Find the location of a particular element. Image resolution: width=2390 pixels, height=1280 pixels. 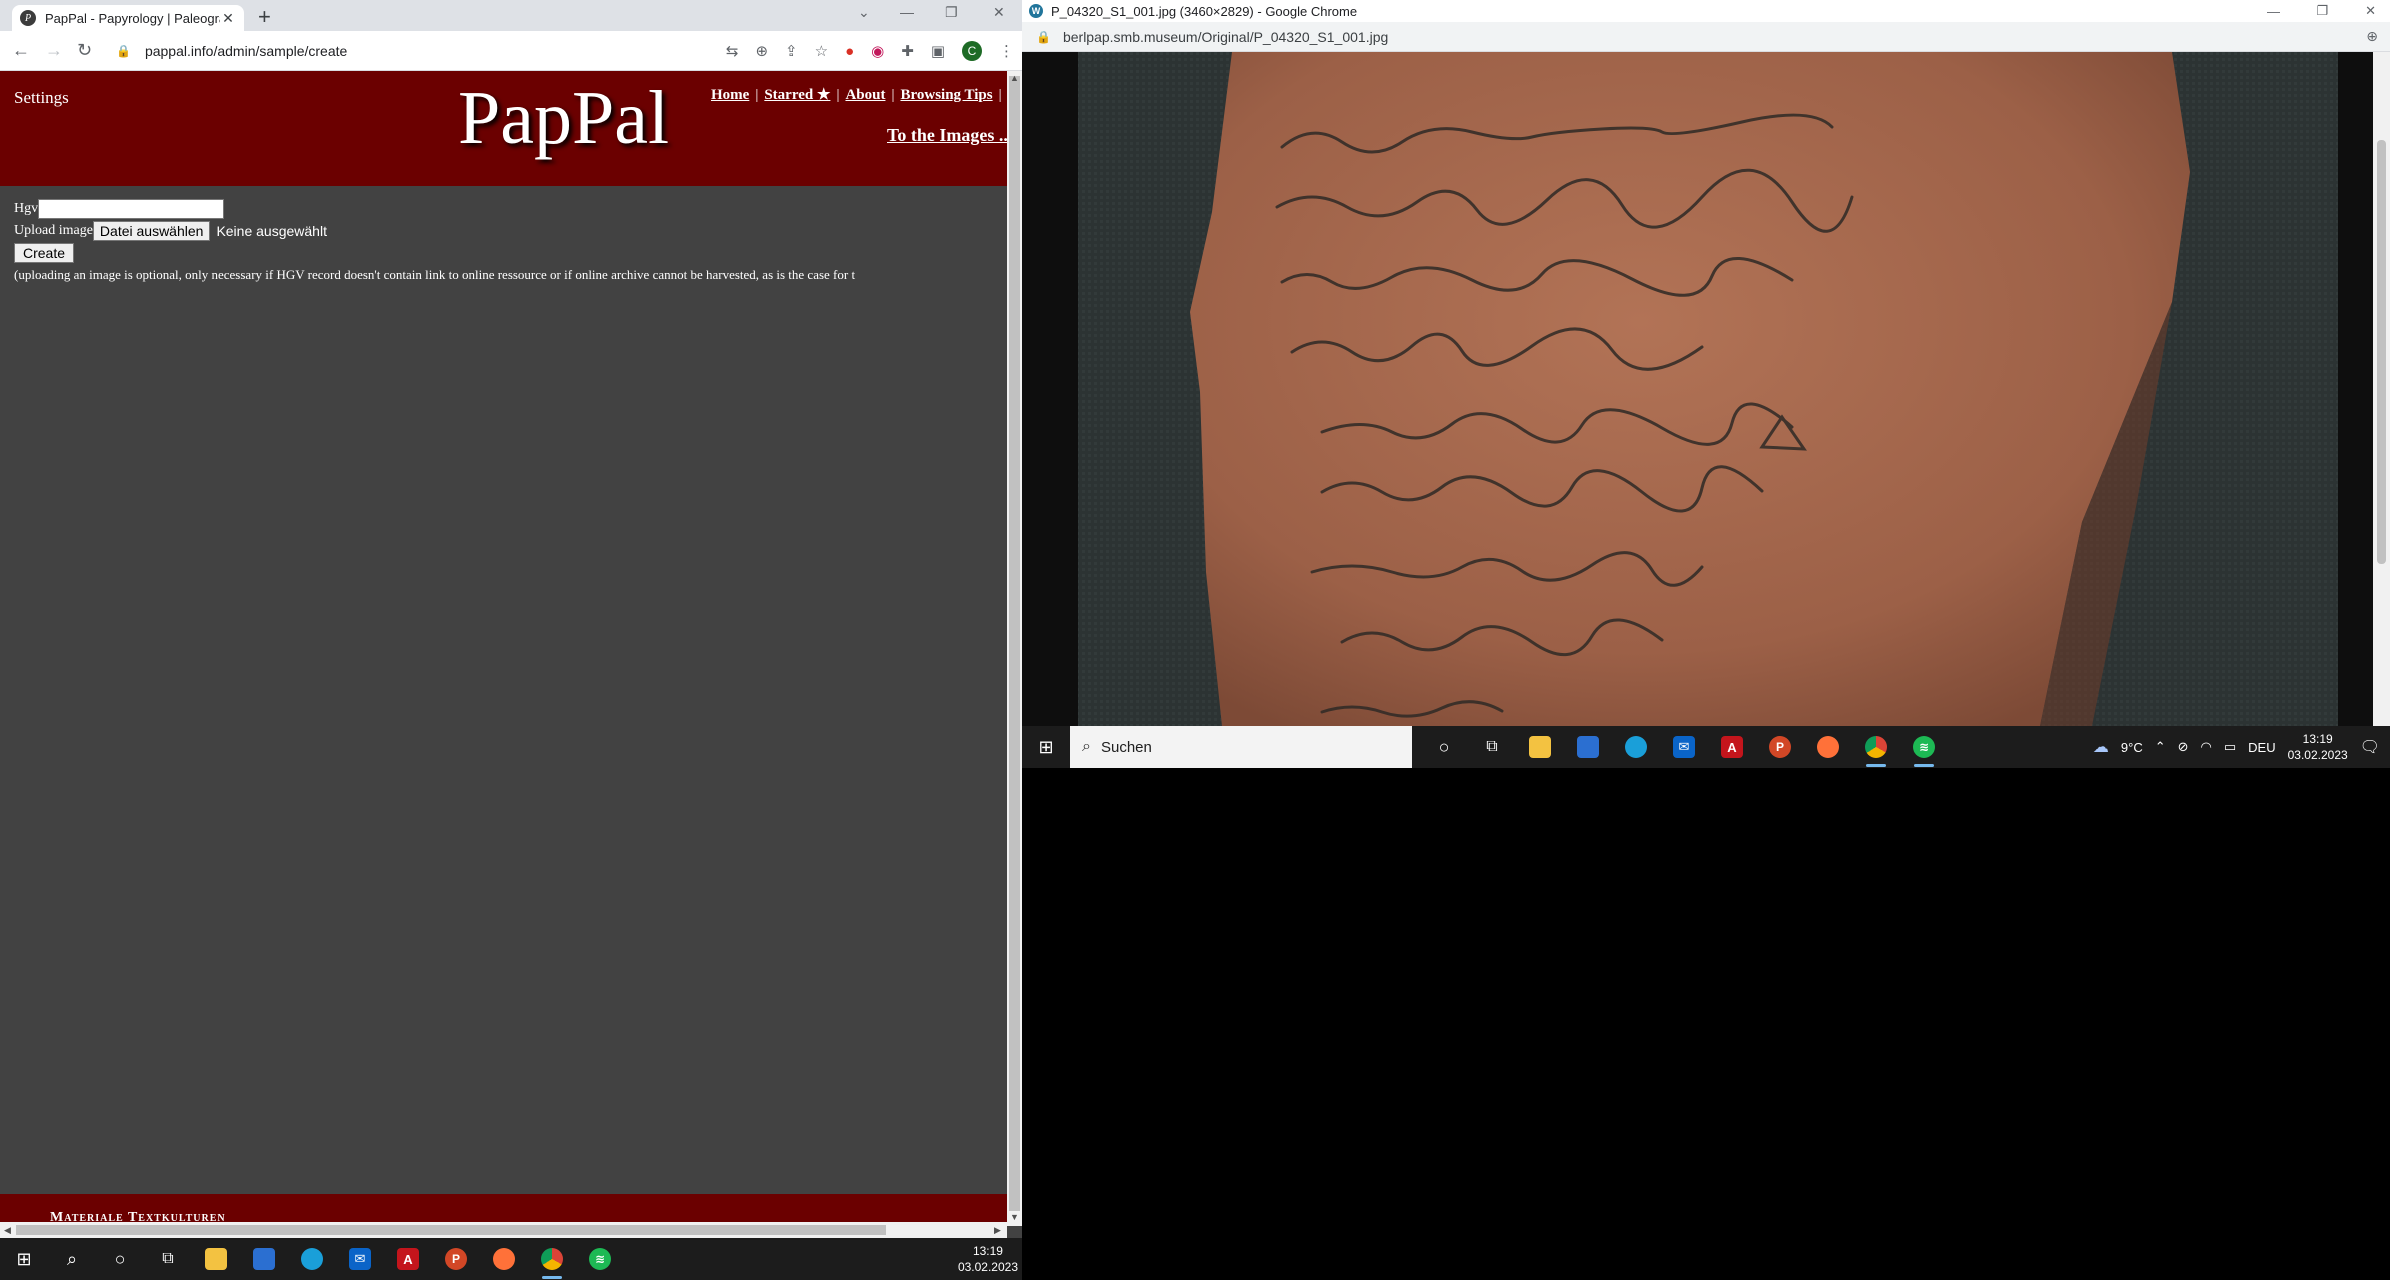

choose-file-button: Datei auswählen is located at coordinates (151, 231).